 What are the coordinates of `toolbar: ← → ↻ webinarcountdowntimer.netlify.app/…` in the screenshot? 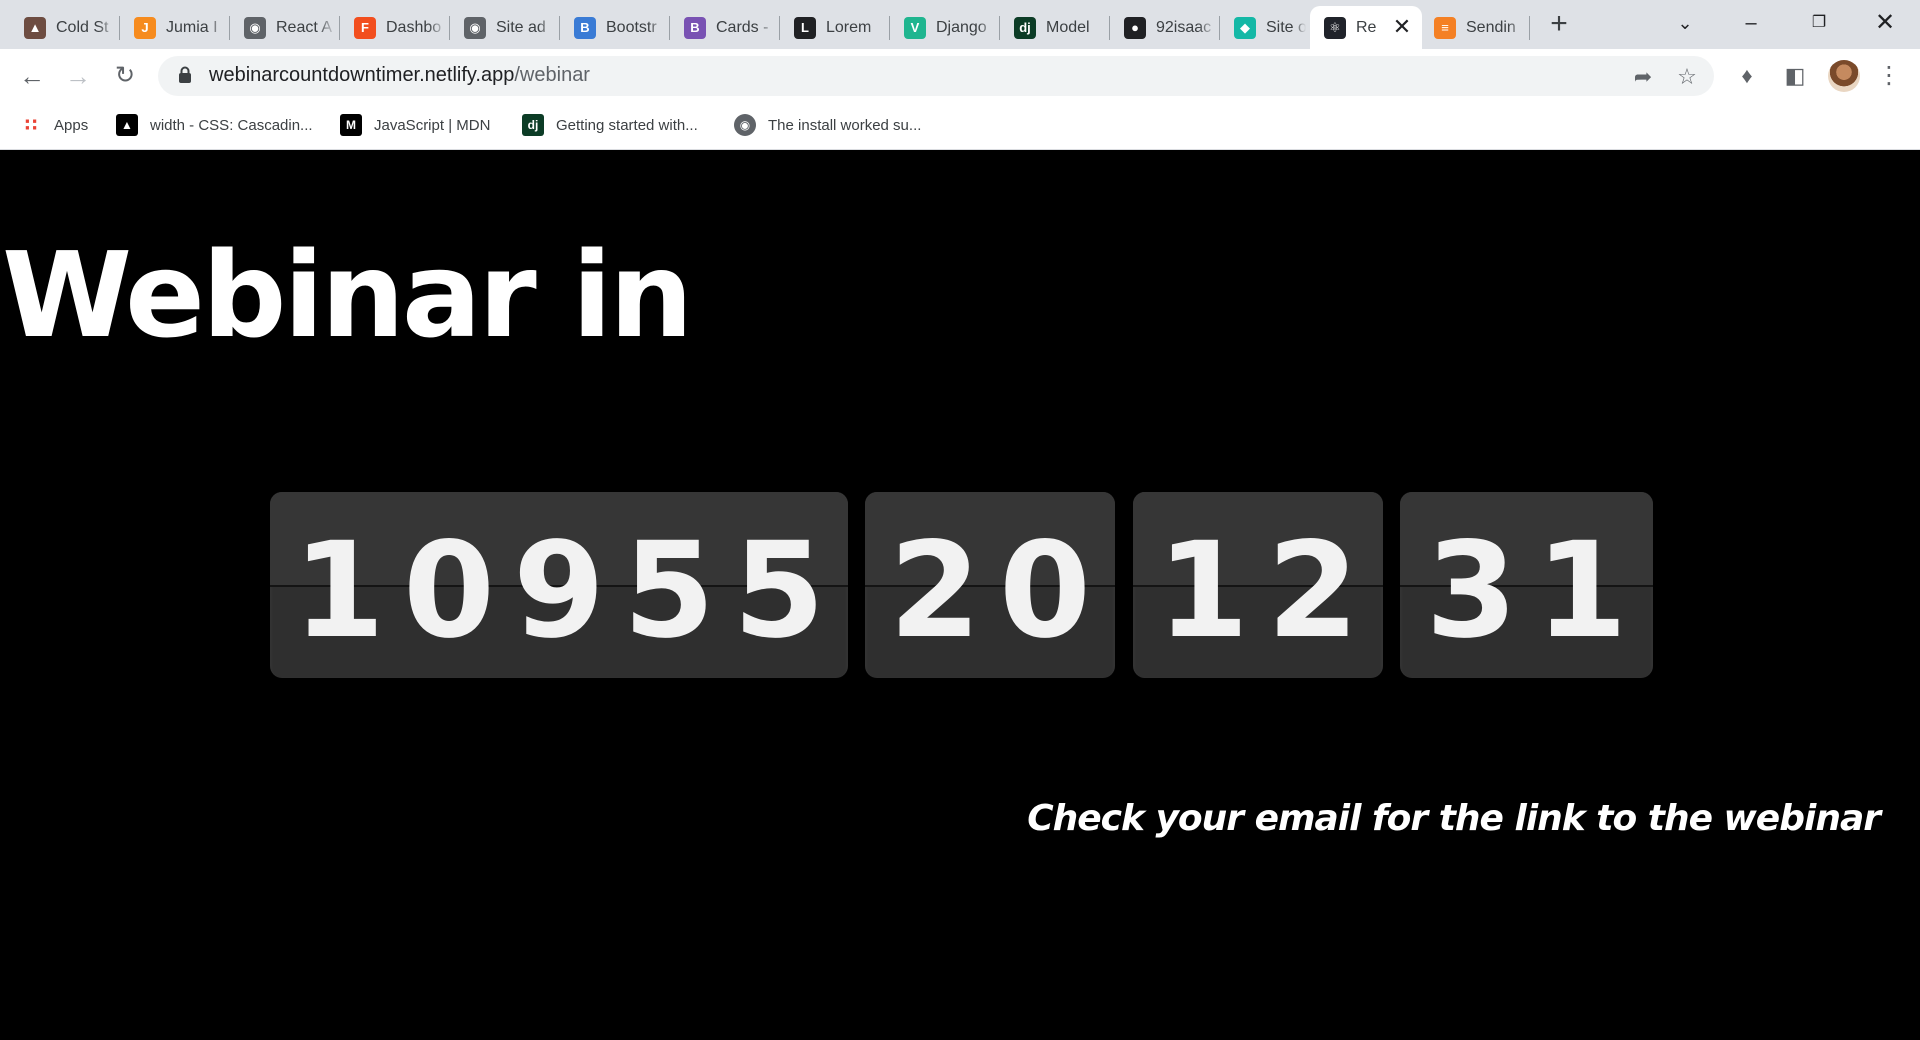 It's located at (960, 76).